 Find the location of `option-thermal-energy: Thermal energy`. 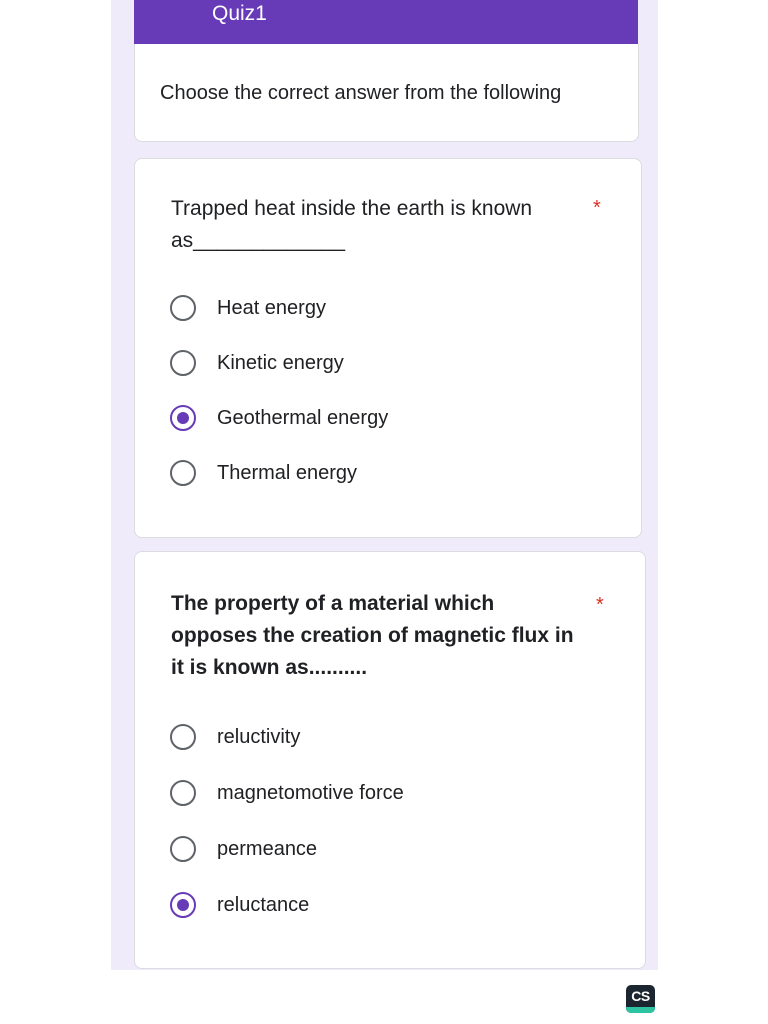

option-thermal-energy: Thermal energy is located at coordinates (263, 473).